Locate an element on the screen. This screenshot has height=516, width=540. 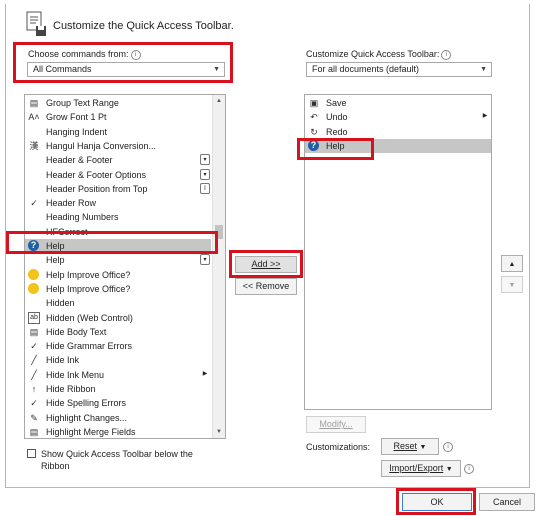
cancel-button-label: Cancel is located at coordinates (506, 502).